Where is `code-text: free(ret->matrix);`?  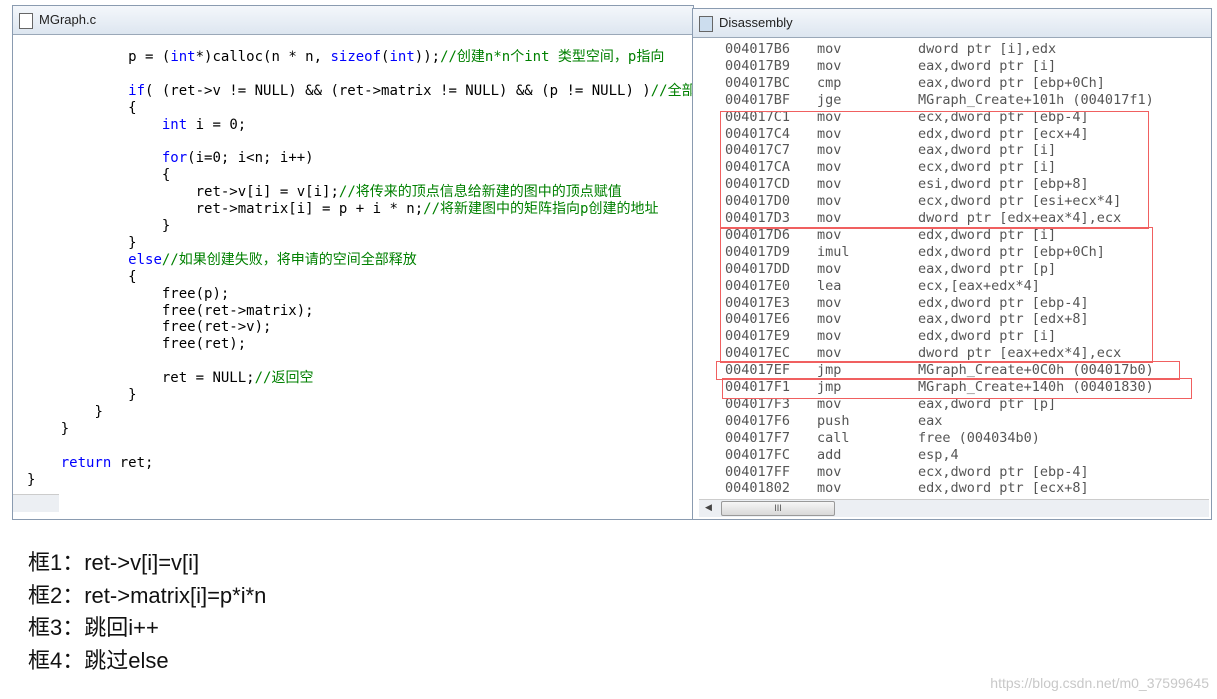
code-text: free(ret->matrix); is located at coordinates (237, 310).